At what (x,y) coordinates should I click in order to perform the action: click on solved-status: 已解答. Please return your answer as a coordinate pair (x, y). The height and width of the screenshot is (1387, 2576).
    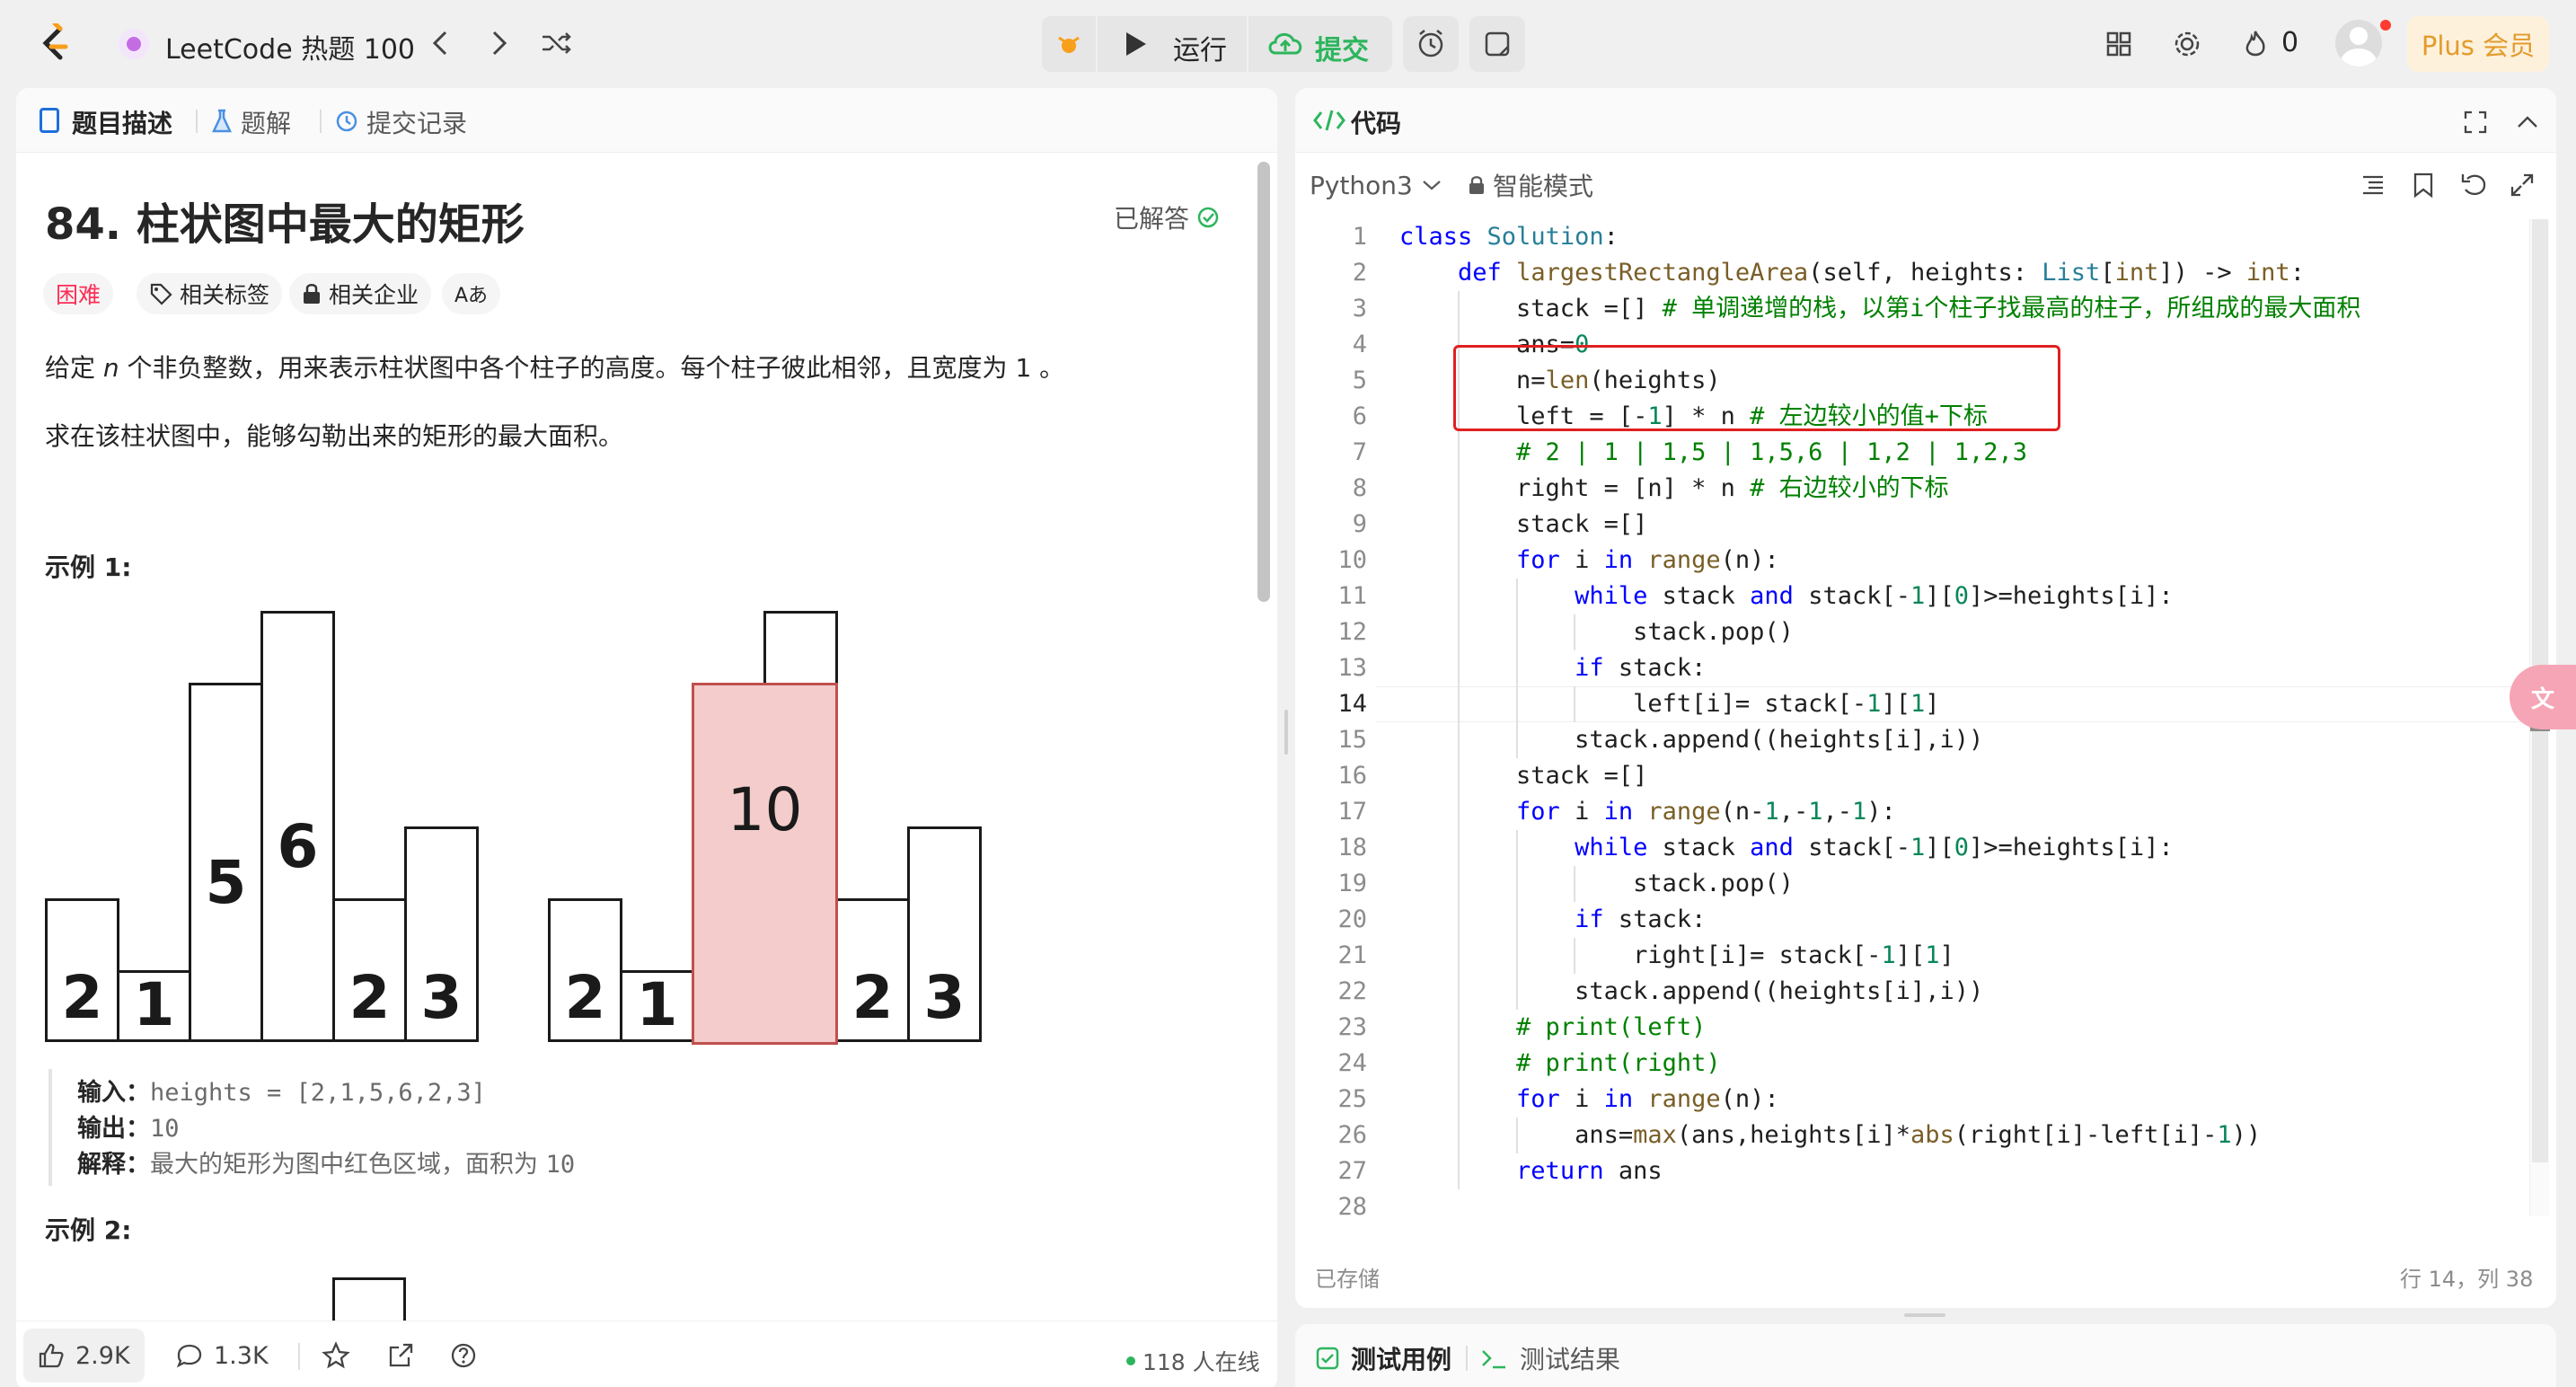
    Looking at the image, I should click on (1167, 217).